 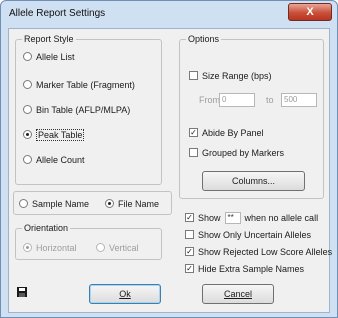 I want to click on radio-file-name-label: File Name, so click(x=139, y=203).